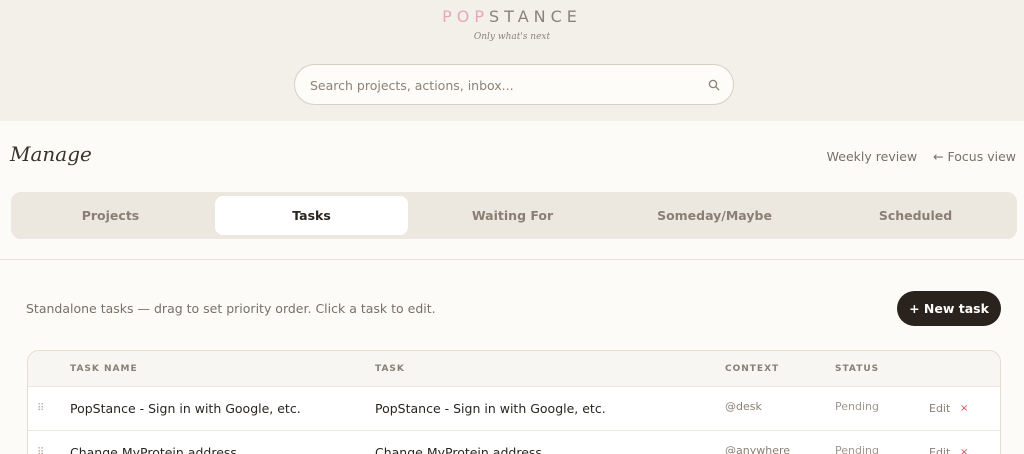 The image size is (1024, 454). I want to click on search-bar, so click(514, 84).